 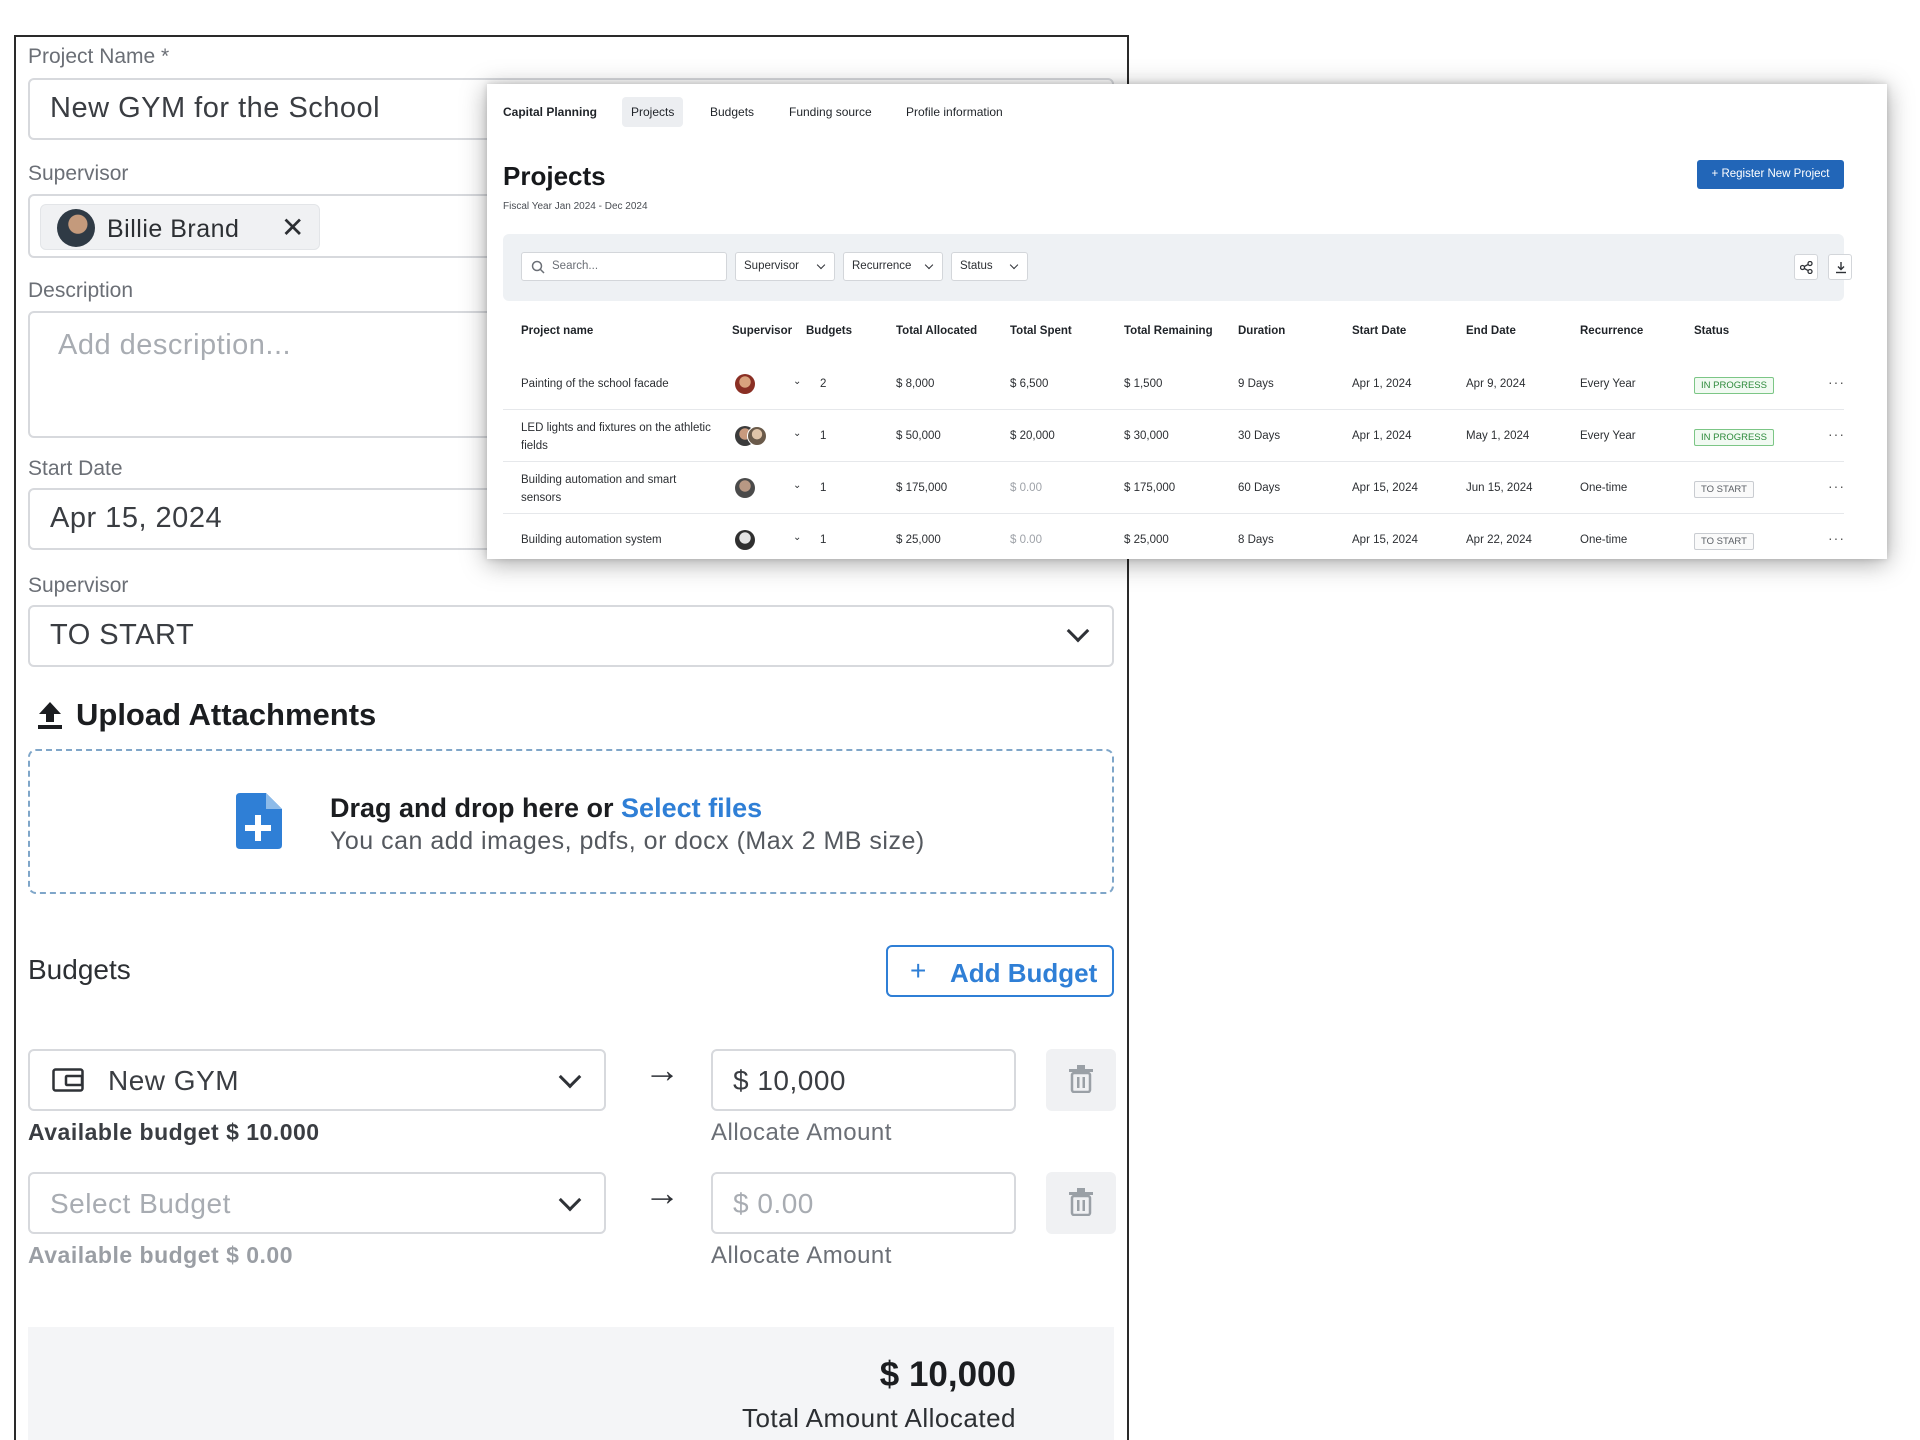 I want to click on status-select: TO START, so click(x=571, y=636).